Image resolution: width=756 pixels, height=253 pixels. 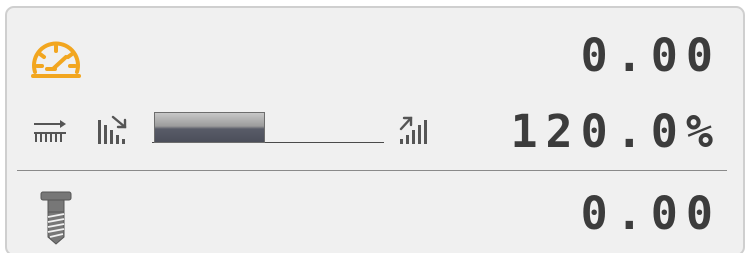 I want to click on slider-fill, so click(x=209, y=127).